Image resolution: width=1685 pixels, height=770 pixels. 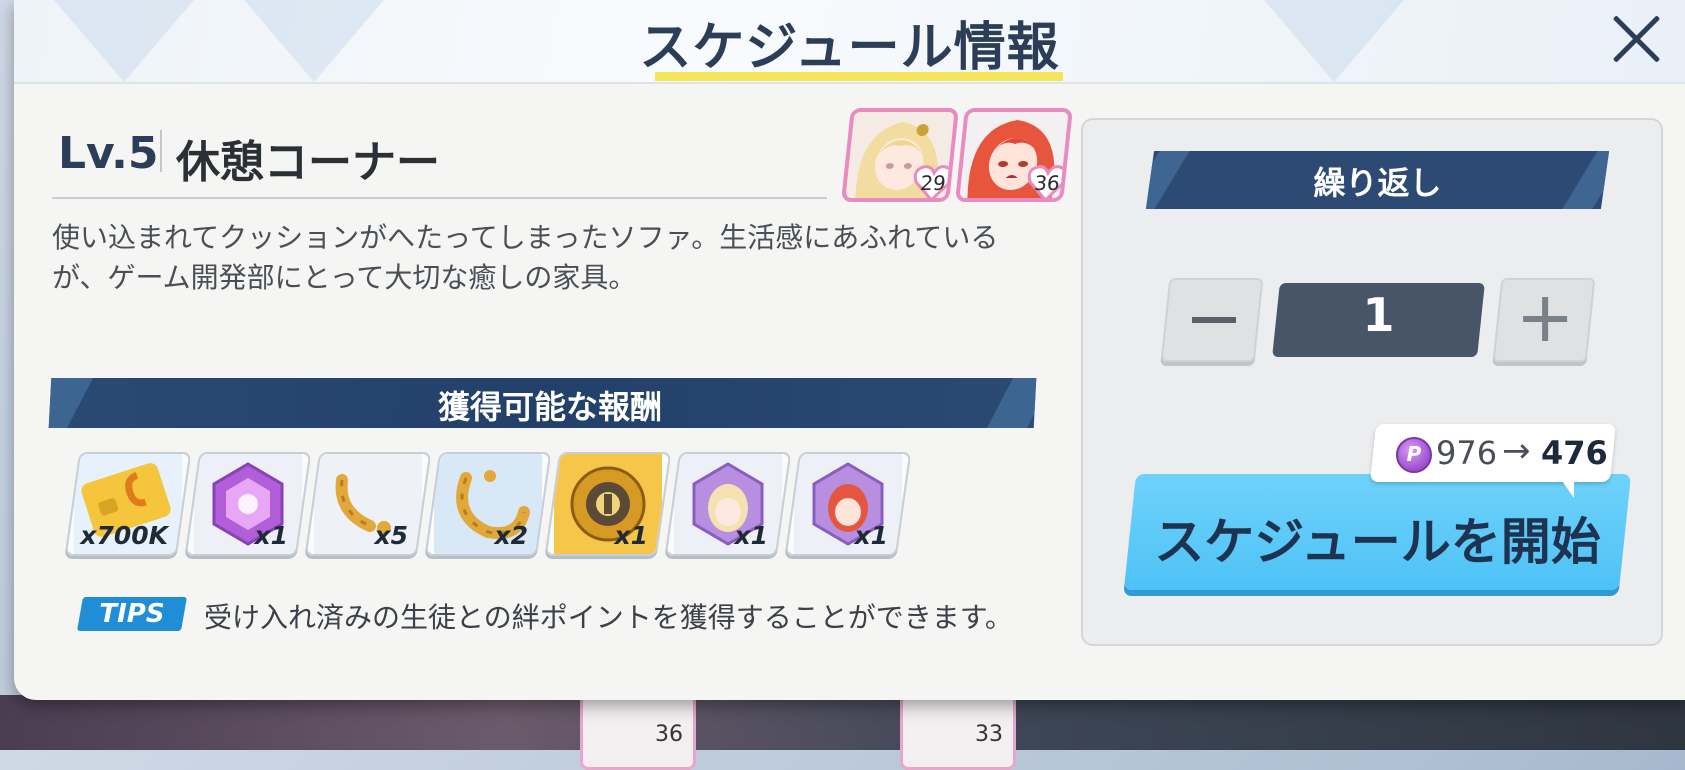 What do you see at coordinates (1574, 453) in the screenshot?
I see `cost-after: 476` at bounding box center [1574, 453].